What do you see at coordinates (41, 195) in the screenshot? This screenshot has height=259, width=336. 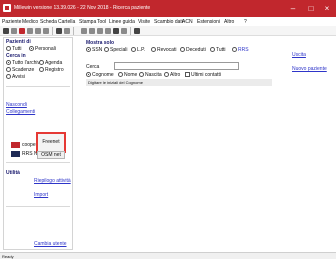 I see `import-link: Import` at bounding box center [41, 195].